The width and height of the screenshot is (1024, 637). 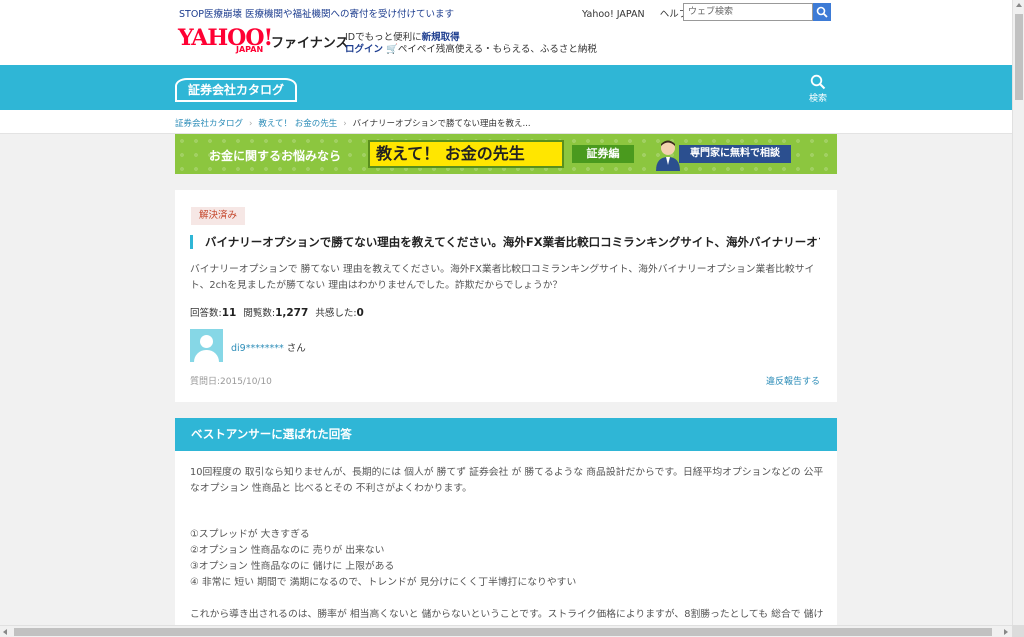 What do you see at coordinates (497, 49) in the screenshot?
I see `paypay-furusato-link: ペイペイ残高使える・もらえる、ふるさと納税` at bounding box center [497, 49].